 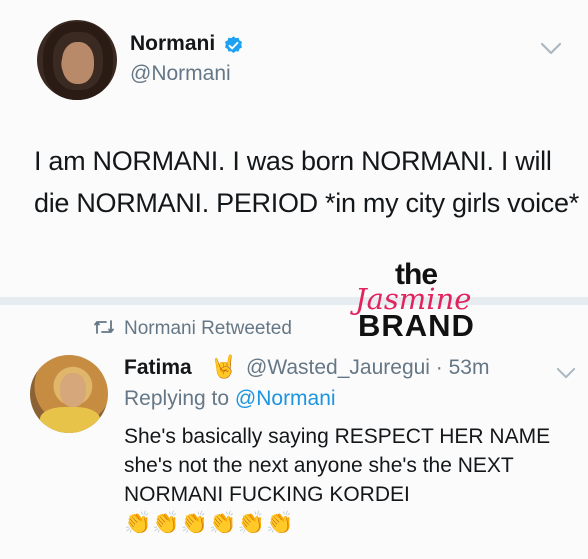 I want to click on avatar-fatima, so click(x=69, y=394).